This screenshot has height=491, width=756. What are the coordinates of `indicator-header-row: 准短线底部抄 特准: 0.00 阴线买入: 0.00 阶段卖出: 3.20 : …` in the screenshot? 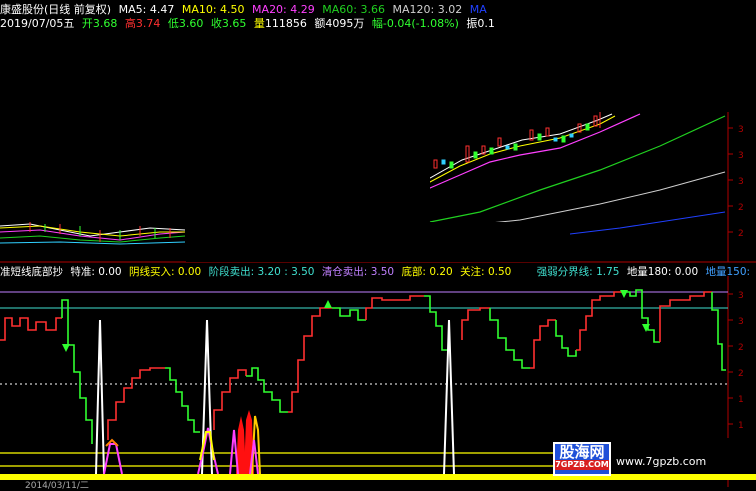 It's located at (377, 272).